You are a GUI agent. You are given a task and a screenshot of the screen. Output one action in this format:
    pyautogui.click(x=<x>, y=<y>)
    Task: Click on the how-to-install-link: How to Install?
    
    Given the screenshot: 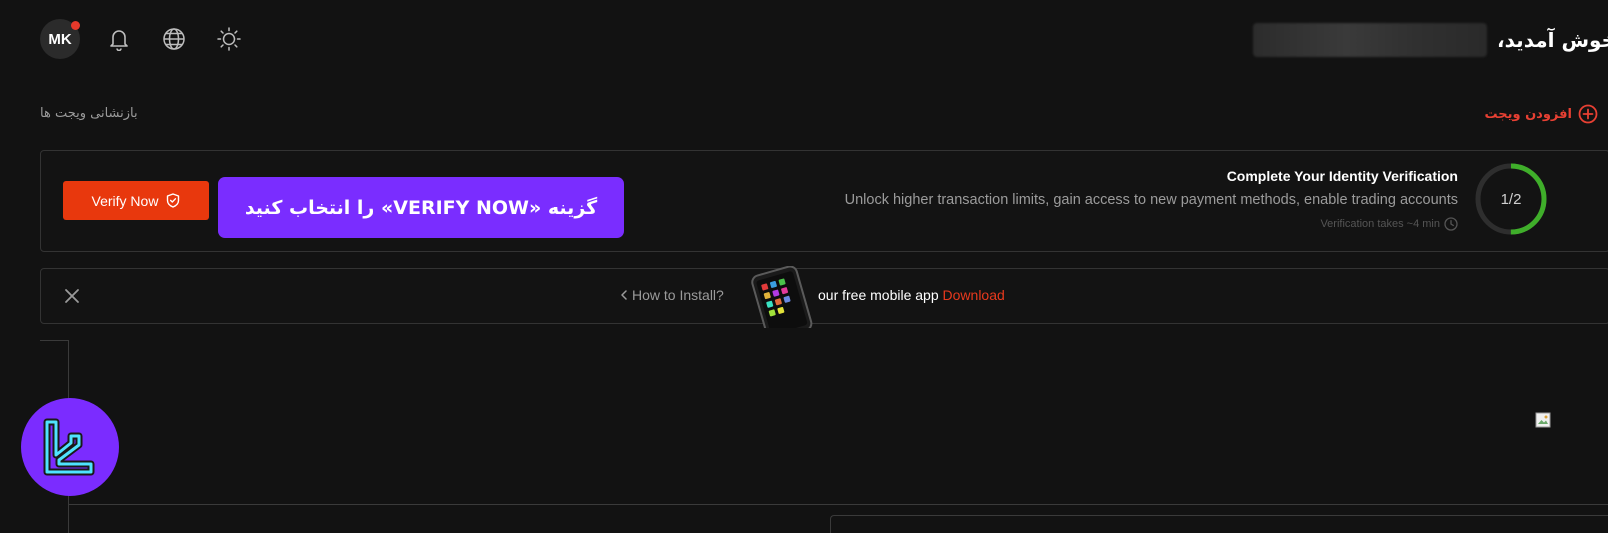 What is the action you would take?
    pyautogui.click(x=672, y=295)
    